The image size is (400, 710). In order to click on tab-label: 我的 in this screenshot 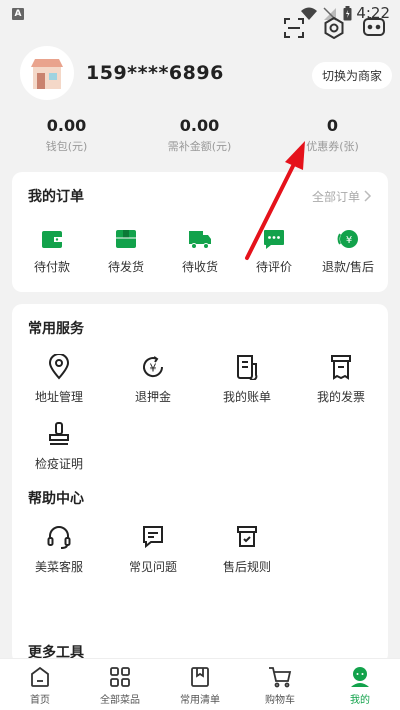, I will do `click(360, 700)`.